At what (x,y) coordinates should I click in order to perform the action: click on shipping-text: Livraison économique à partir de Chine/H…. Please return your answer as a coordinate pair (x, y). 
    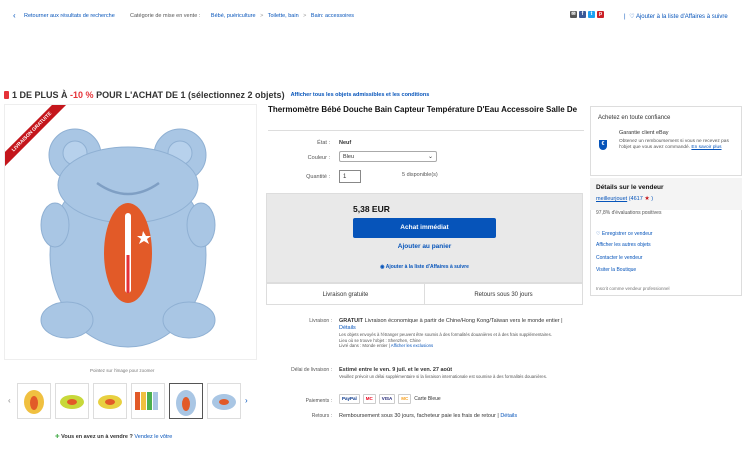
    Looking at the image, I should click on (463, 321).